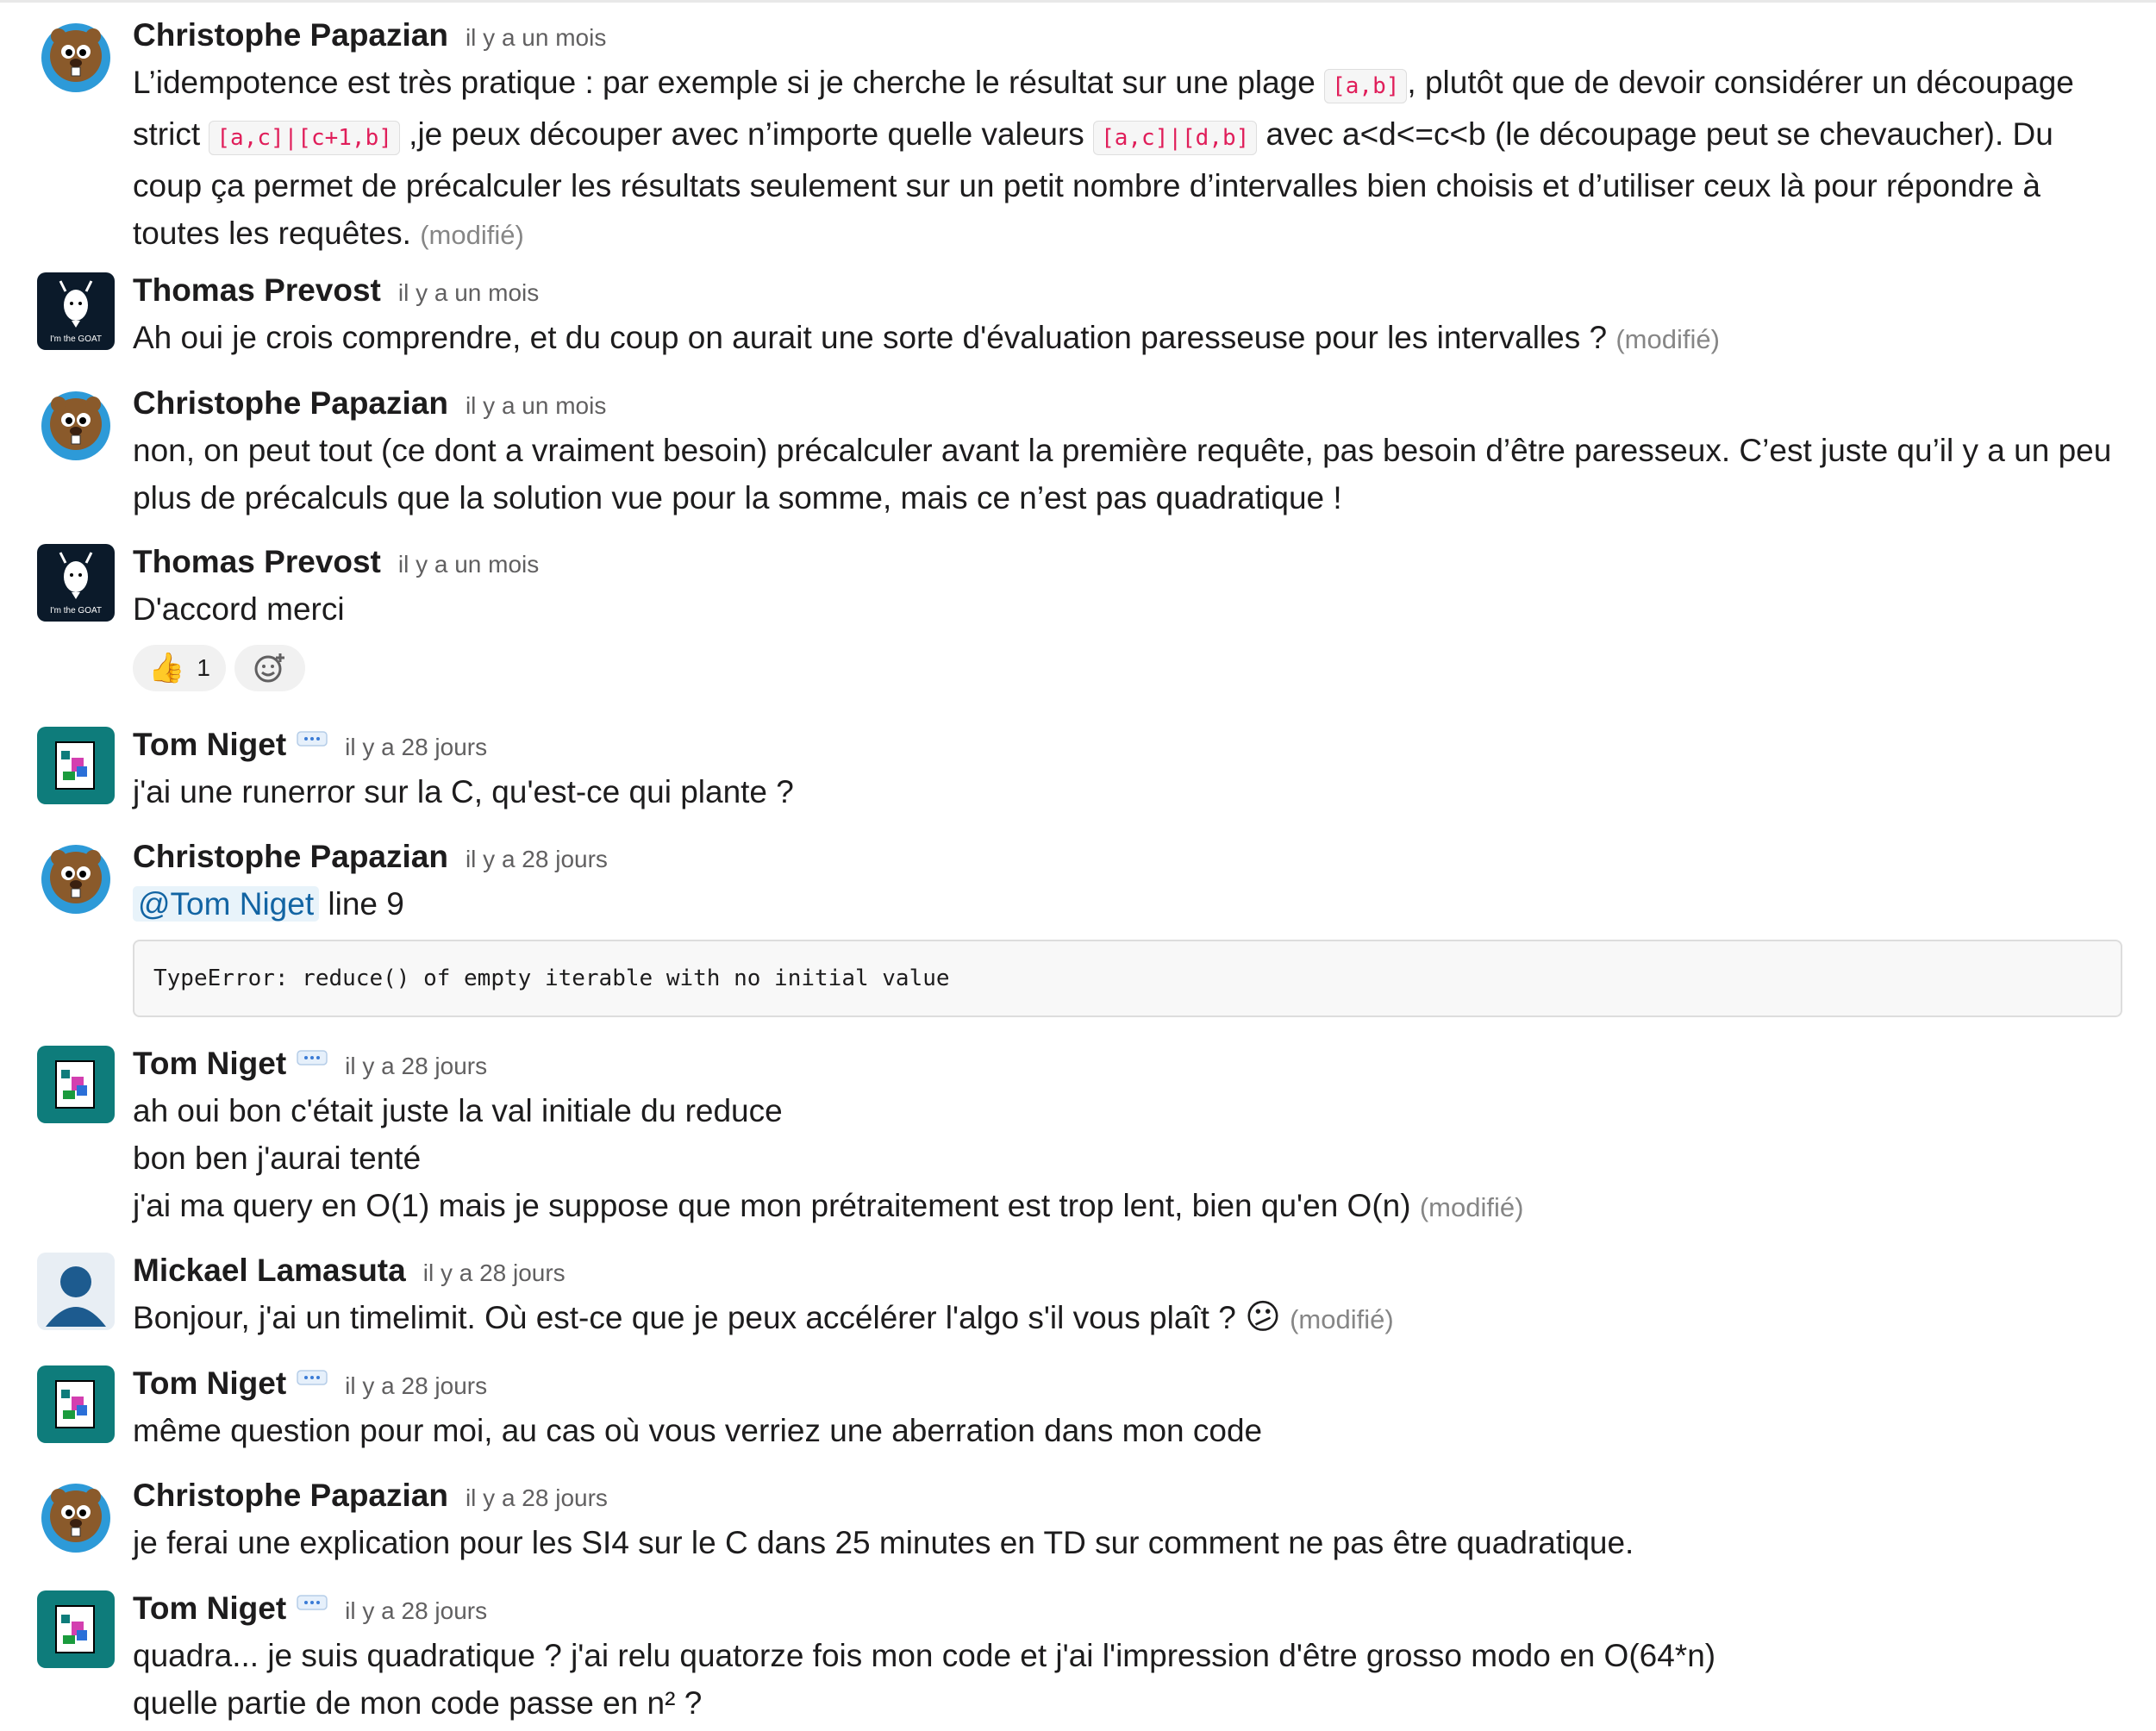  I want to click on message-text: D'accord merci, so click(239, 609).